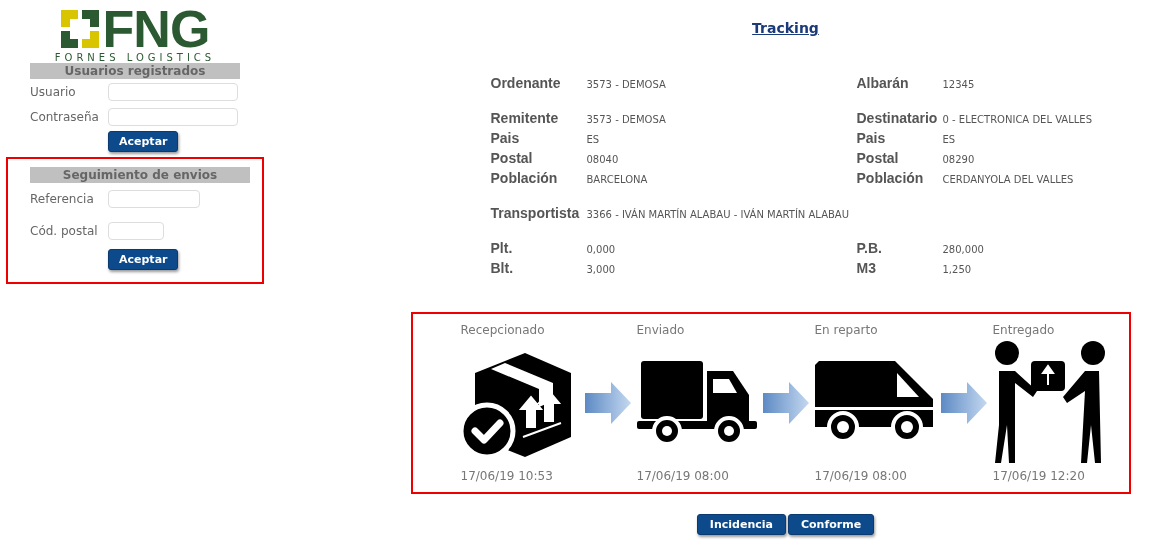 This screenshot has width=1159, height=553. I want to click on stage-label: Enviado, so click(660, 330).